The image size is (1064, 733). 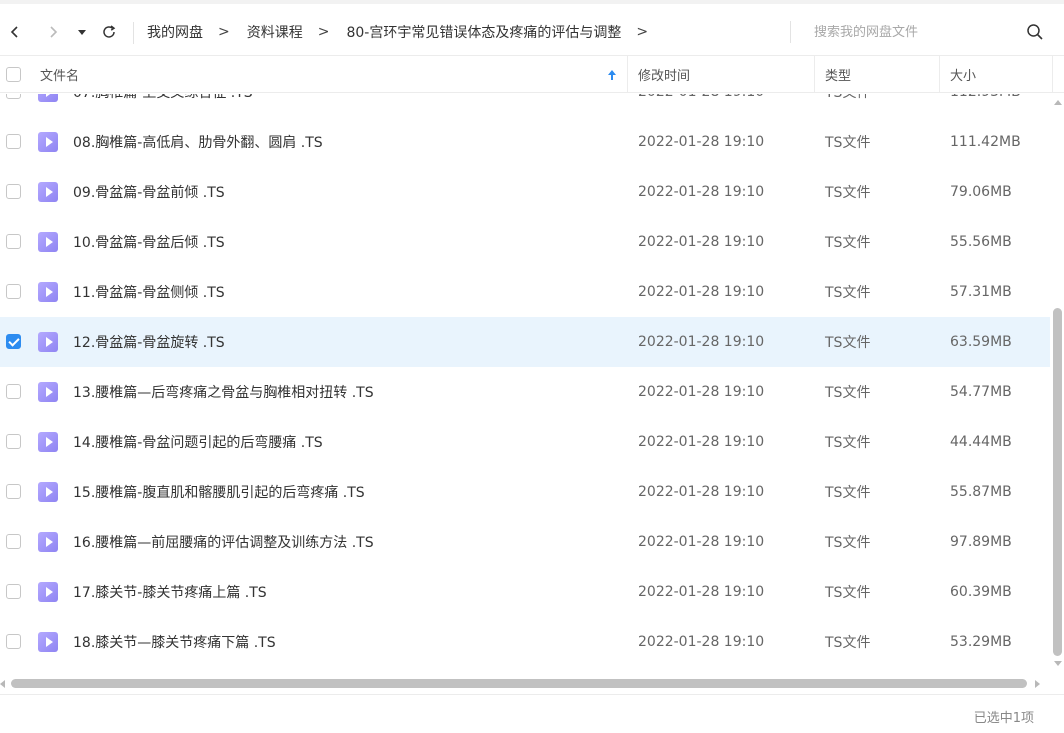 I want to click on file-name: 11.骨盆篇-骨盆侧倾 .TS, so click(x=149, y=292).